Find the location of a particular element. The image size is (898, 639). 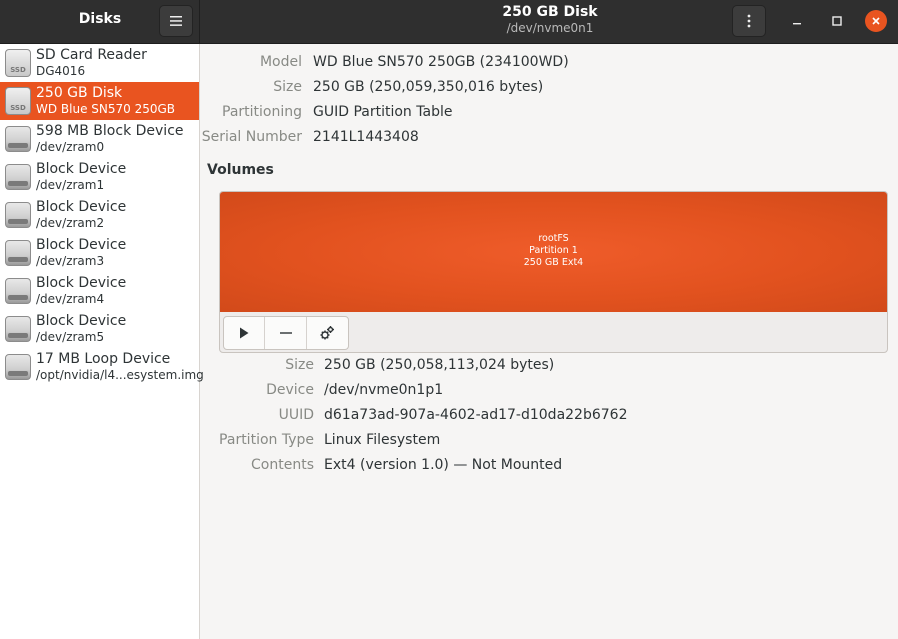

sidebar-item-zram3: Block Device /dev/zram3 is located at coordinates (99, 253).